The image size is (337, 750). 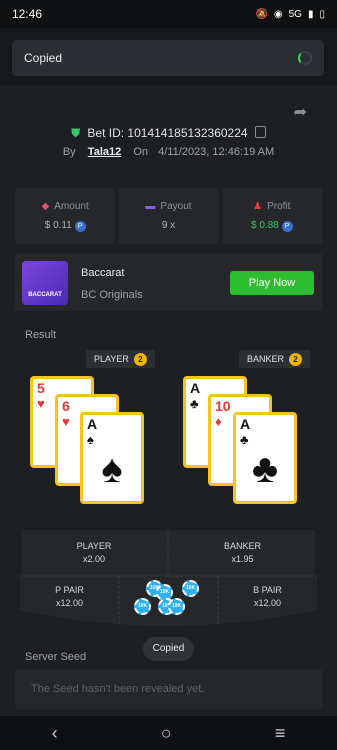 I want to click on p-pair-bet-area: P PAIR x12.00, so click(x=69, y=597).